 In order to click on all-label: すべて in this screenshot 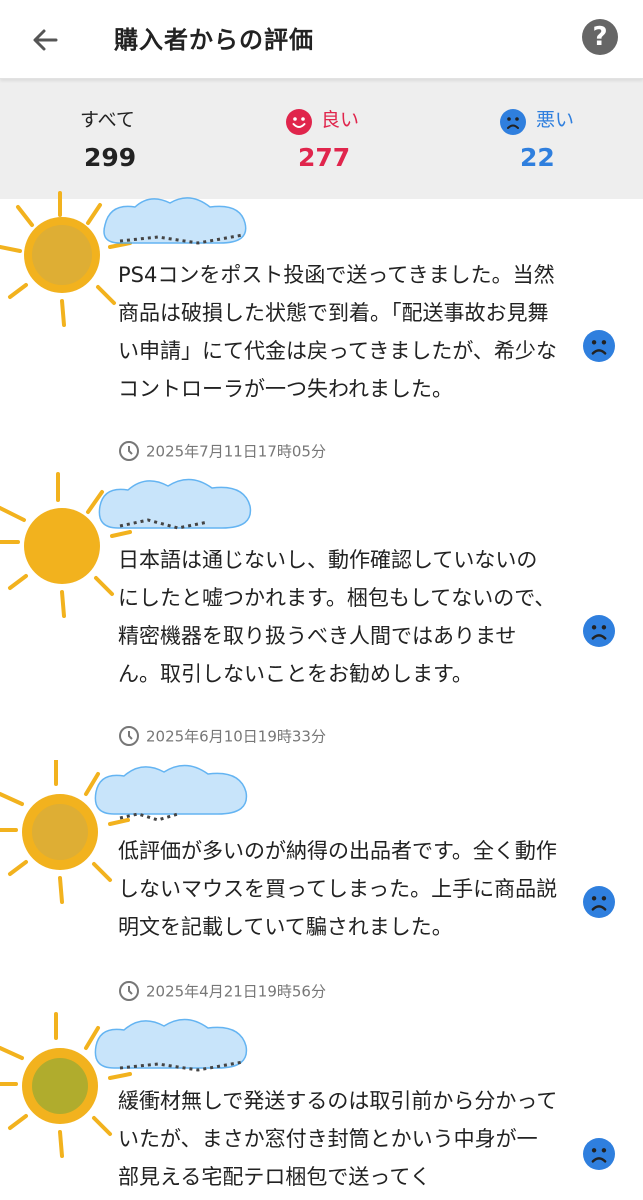, I will do `click(107, 120)`.